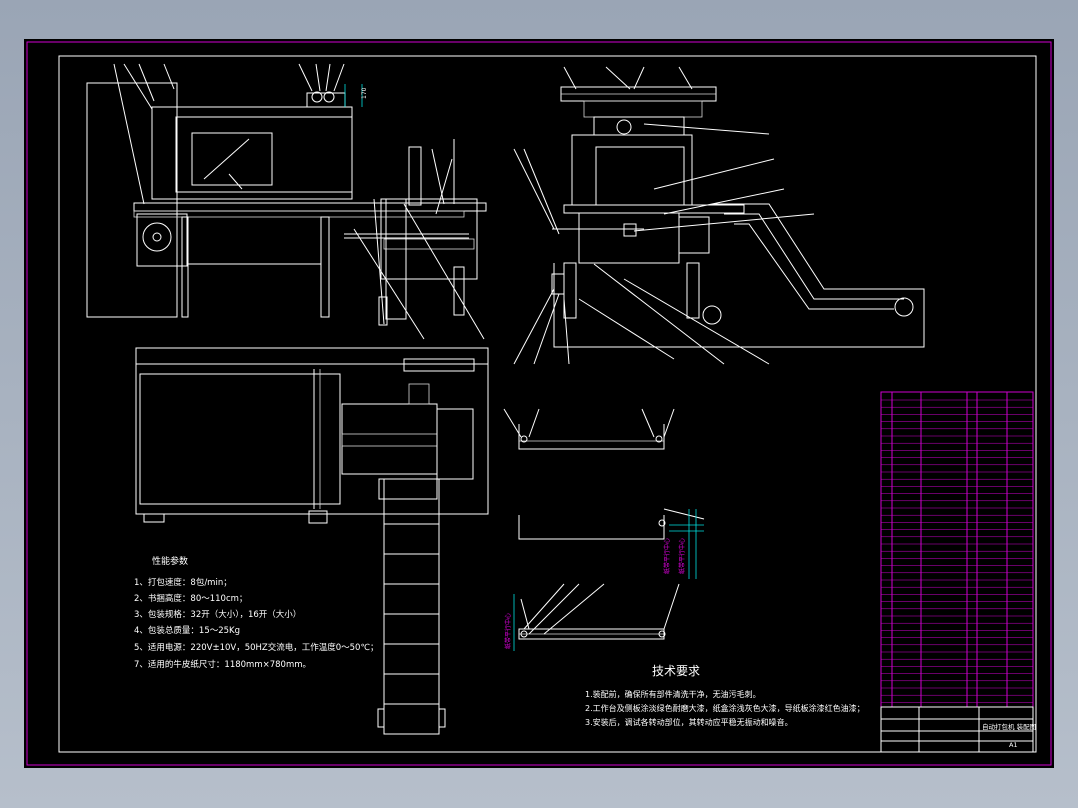  I want to click on parts-list-table, so click(957, 549).